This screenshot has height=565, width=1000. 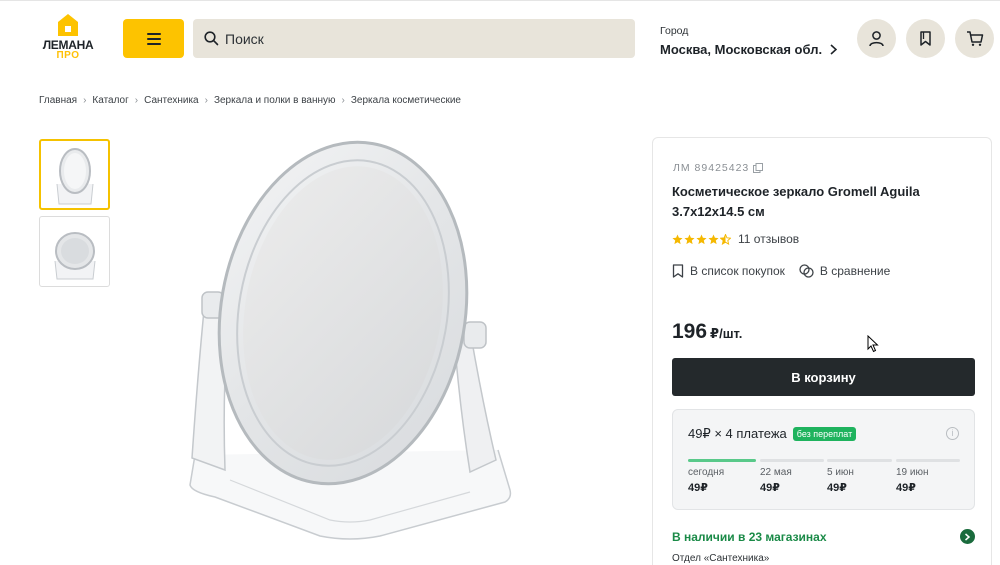 I want to click on breadcrumb-item: Зеркала и полки в ванную, so click(x=275, y=100).